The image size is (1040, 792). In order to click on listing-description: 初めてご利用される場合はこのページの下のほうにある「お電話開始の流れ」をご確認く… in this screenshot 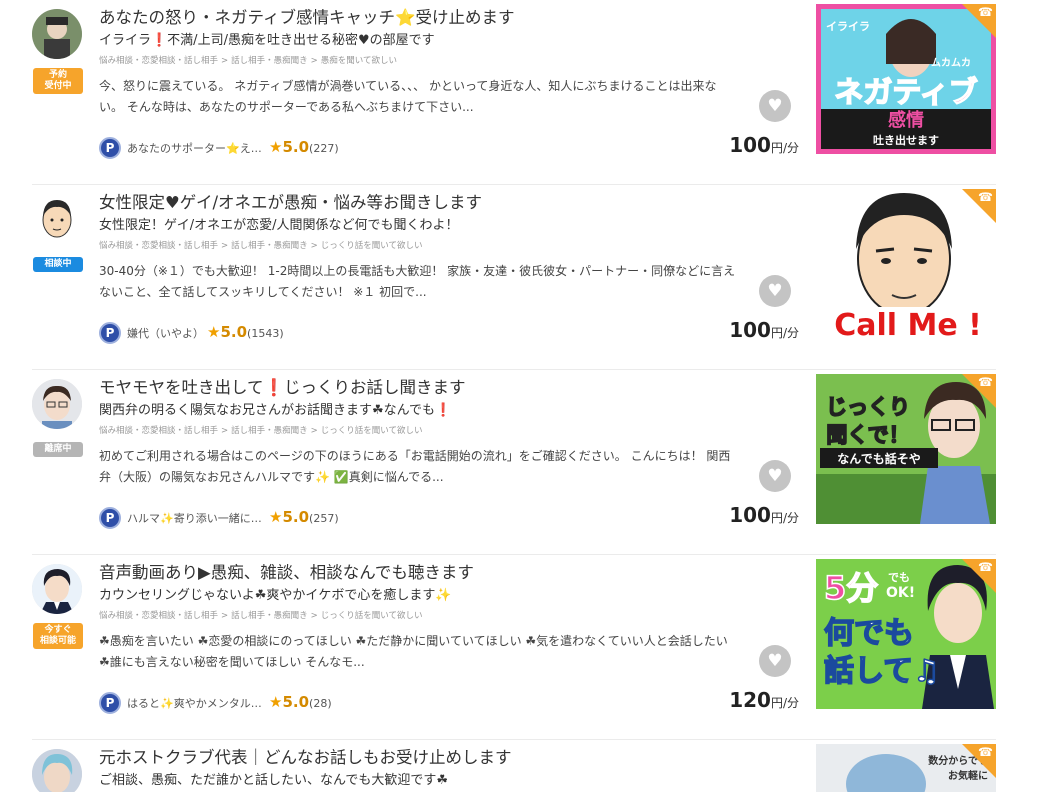, I will do `click(415, 466)`.